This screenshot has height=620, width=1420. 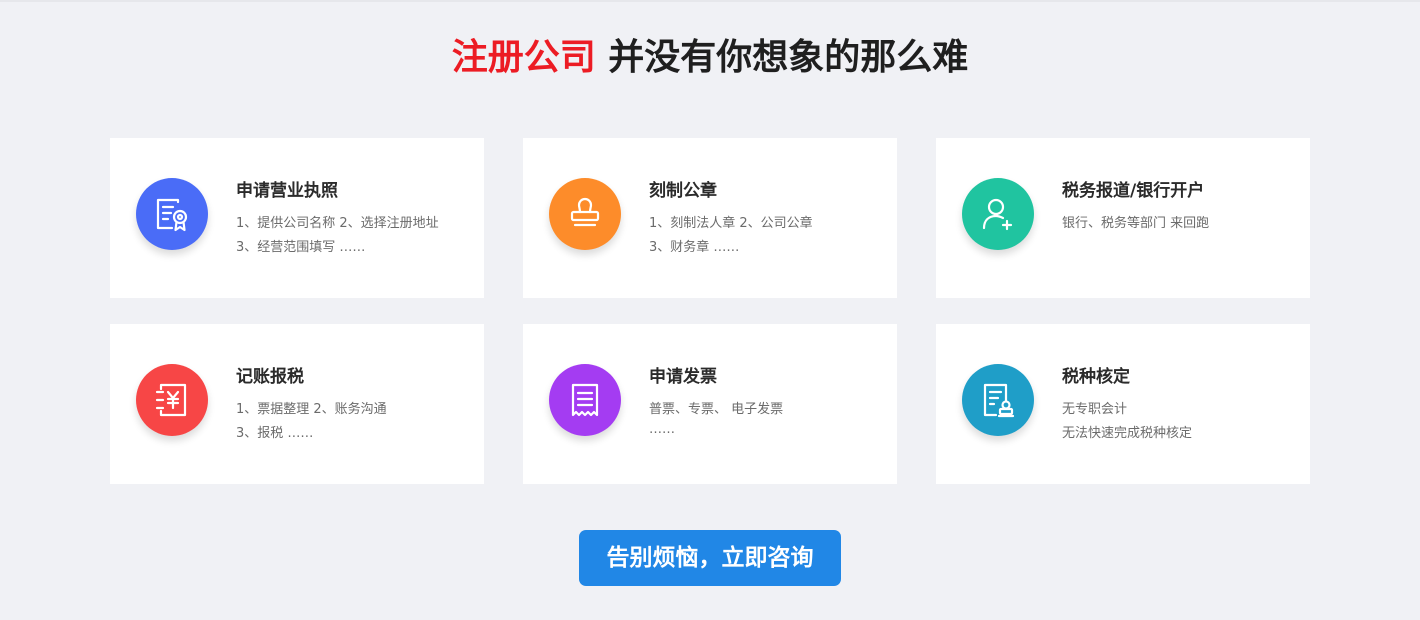 What do you see at coordinates (270, 377) in the screenshot?
I see `service-title: 记账报税` at bounding box center [270, 377].